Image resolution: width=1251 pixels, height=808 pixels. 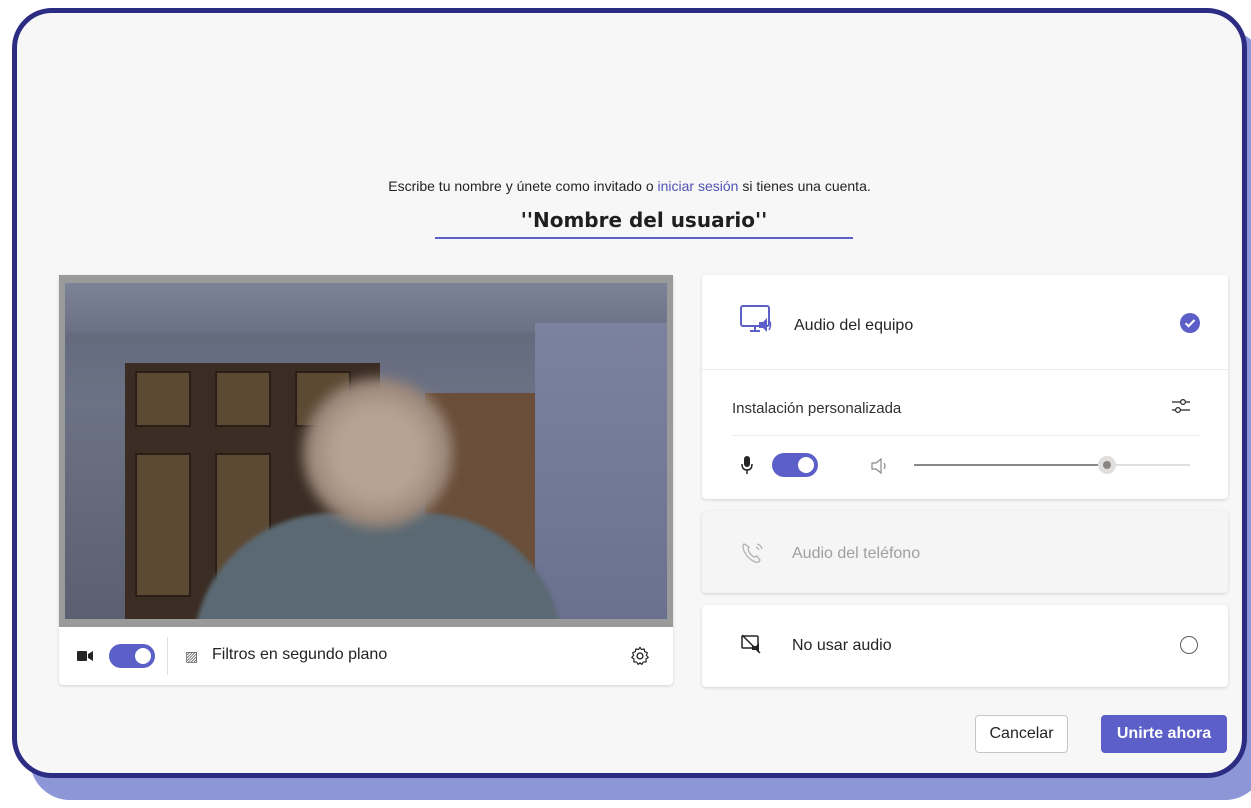 What do you see at coordinates (804, 186) in the screenshot?
I see `prompt-text-after: si tienes una cuenta.` at bounding box center [804, 186].